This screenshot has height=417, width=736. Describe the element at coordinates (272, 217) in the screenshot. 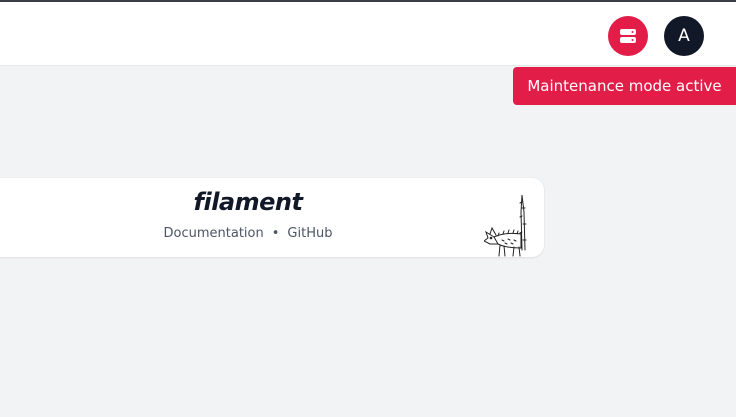

I see `footer-card: filament Documentation • GitHub` at that location.